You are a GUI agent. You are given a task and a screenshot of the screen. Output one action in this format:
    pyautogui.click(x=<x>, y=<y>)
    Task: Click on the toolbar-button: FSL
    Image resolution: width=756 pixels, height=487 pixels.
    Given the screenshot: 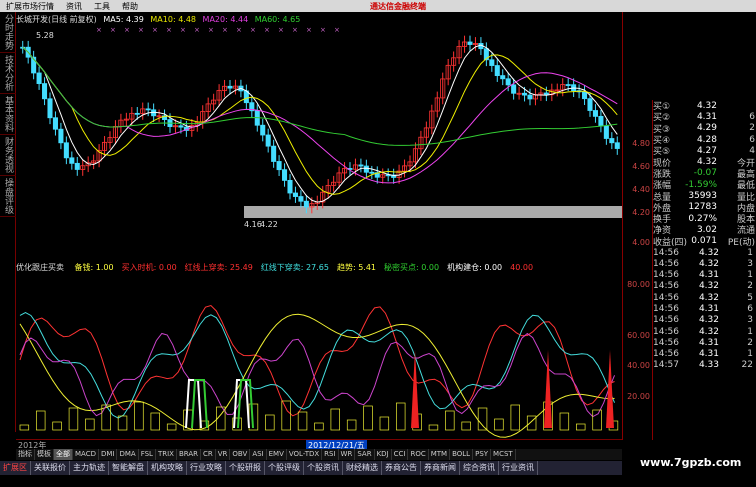 What is the action you would take?
    pyautogui.click(x=147, y=454)
    